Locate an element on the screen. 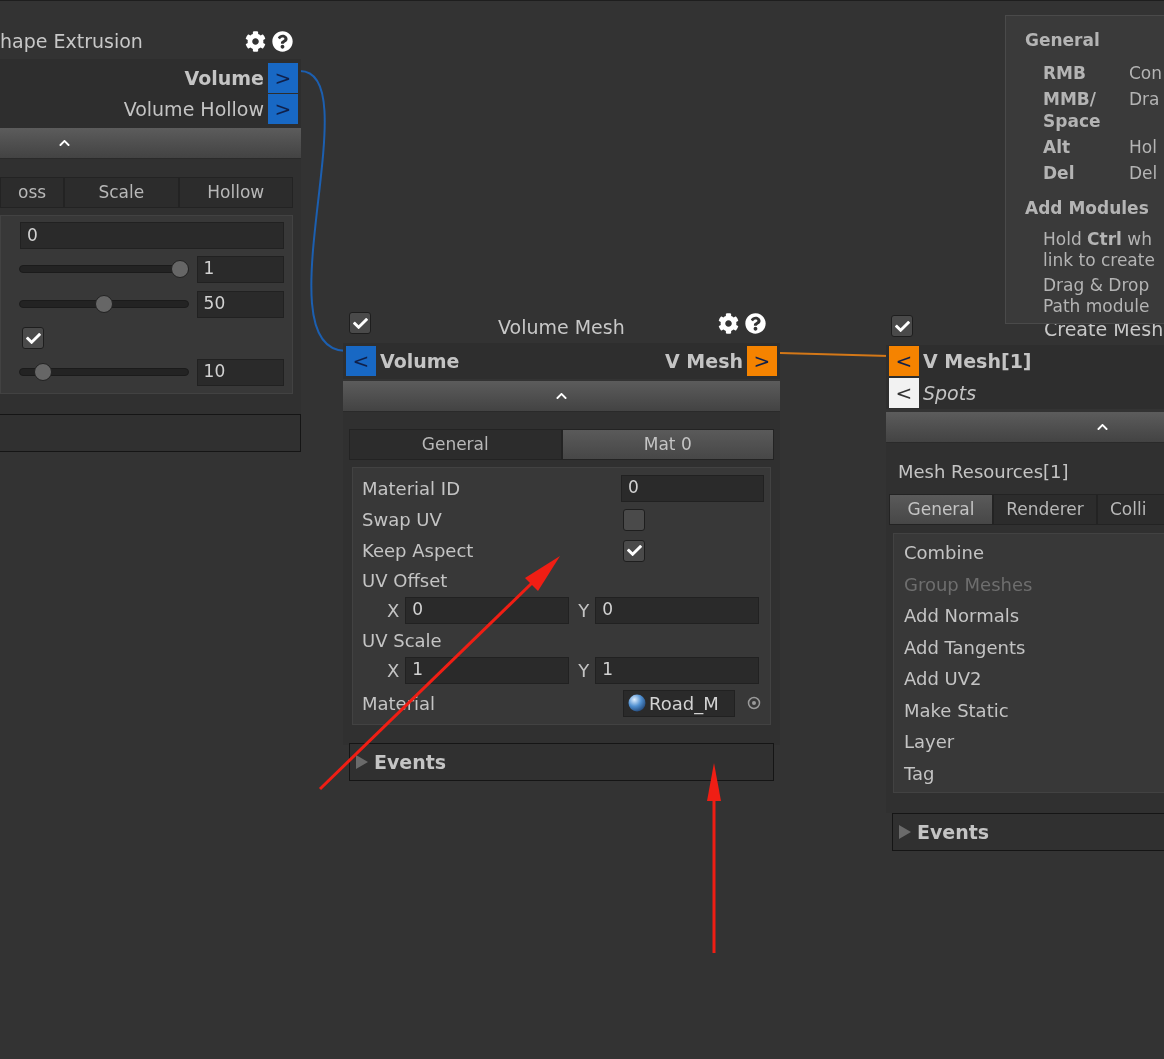 Image resolution: width=1164 pixels, height=1059 pixels. shortcut-key: Del is located at coordinates (1086, 172).